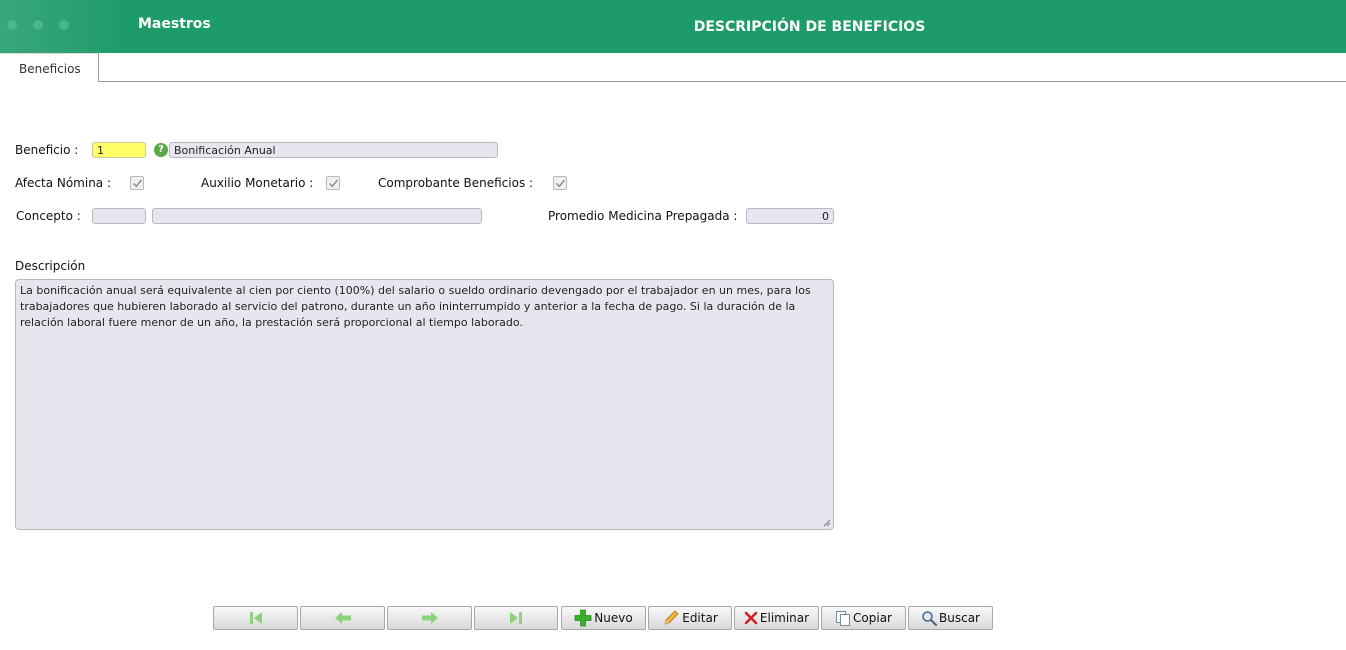  Describe the element at coordinates (161, 150) in the screenshot. I see `help-icon: ?` at that location.